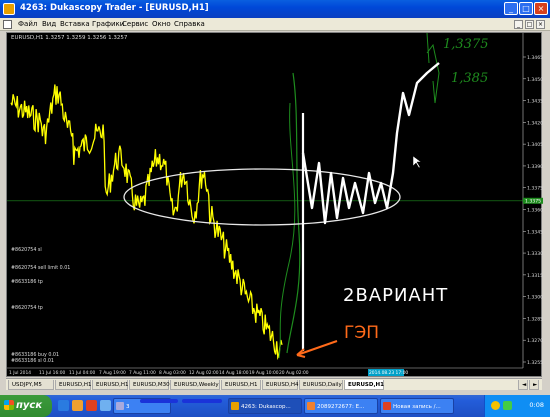  I want to click on time-tick-label: 2014.08.23 17:00, so click(388, 373).